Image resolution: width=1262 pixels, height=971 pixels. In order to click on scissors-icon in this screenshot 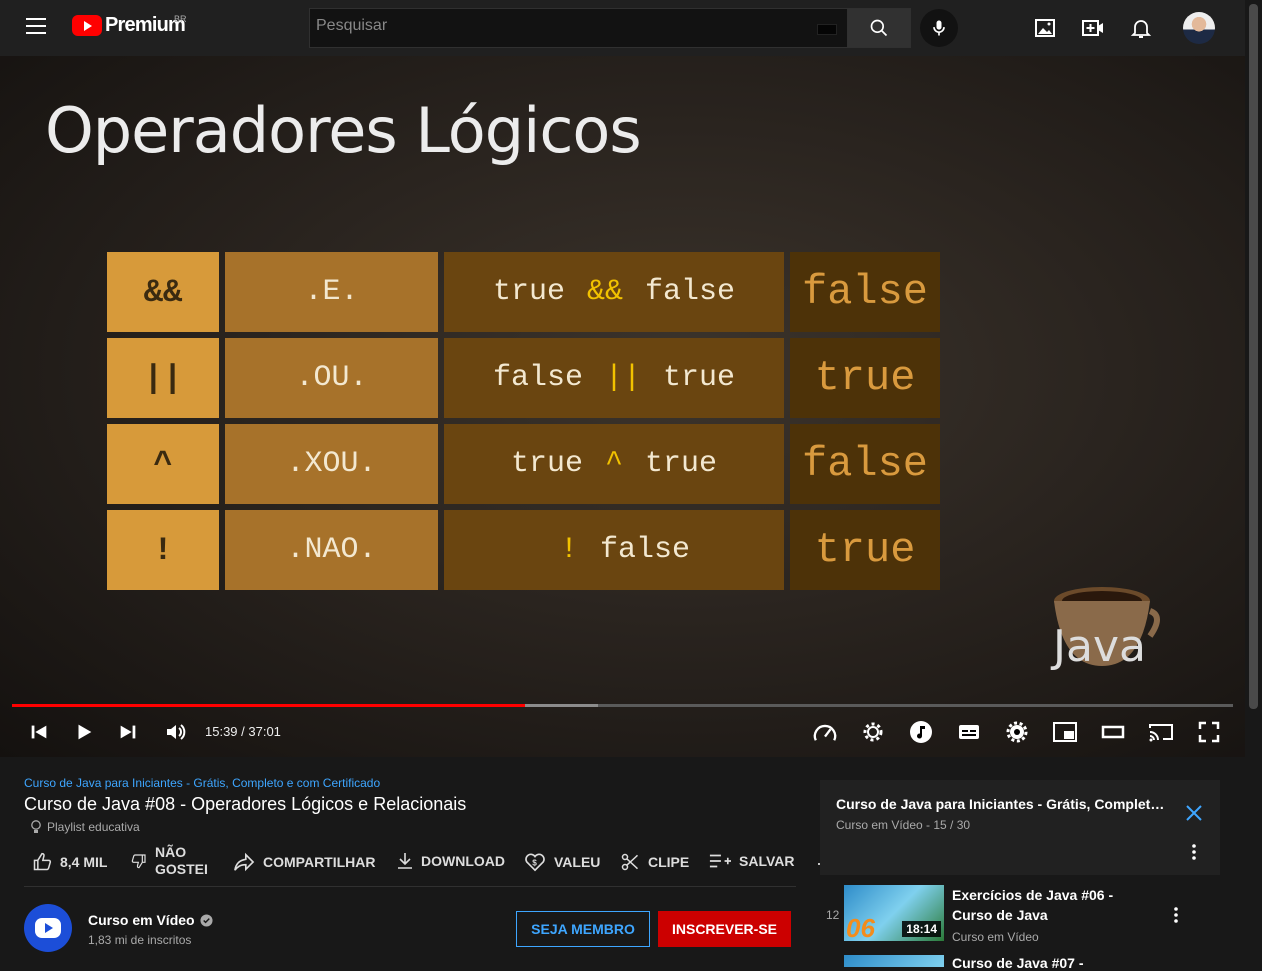, I will do `click(630, 862)`.